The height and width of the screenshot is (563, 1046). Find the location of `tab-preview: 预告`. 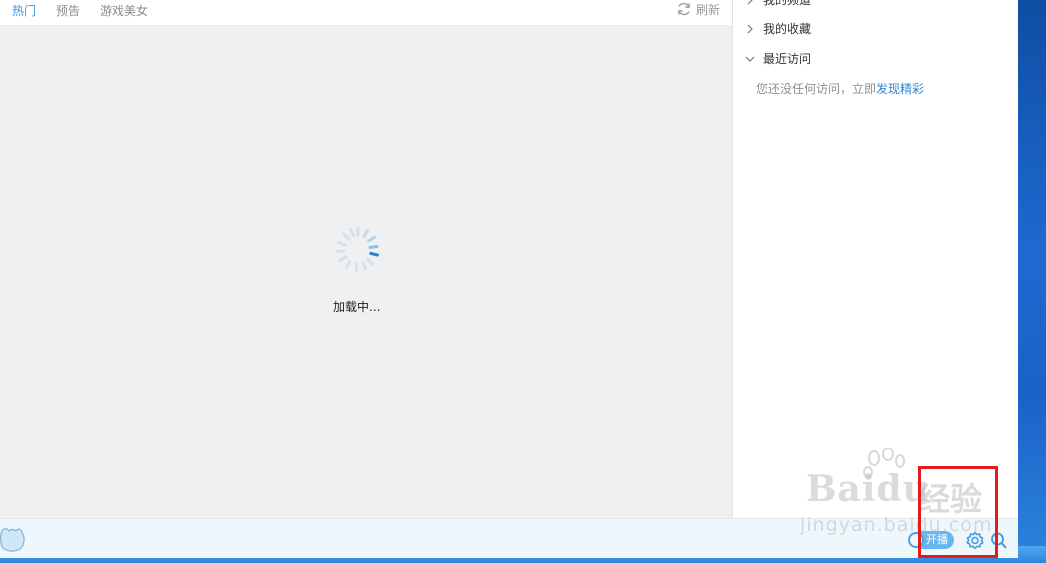

tab-preview: 预告 is located at coordinates (68, 10).